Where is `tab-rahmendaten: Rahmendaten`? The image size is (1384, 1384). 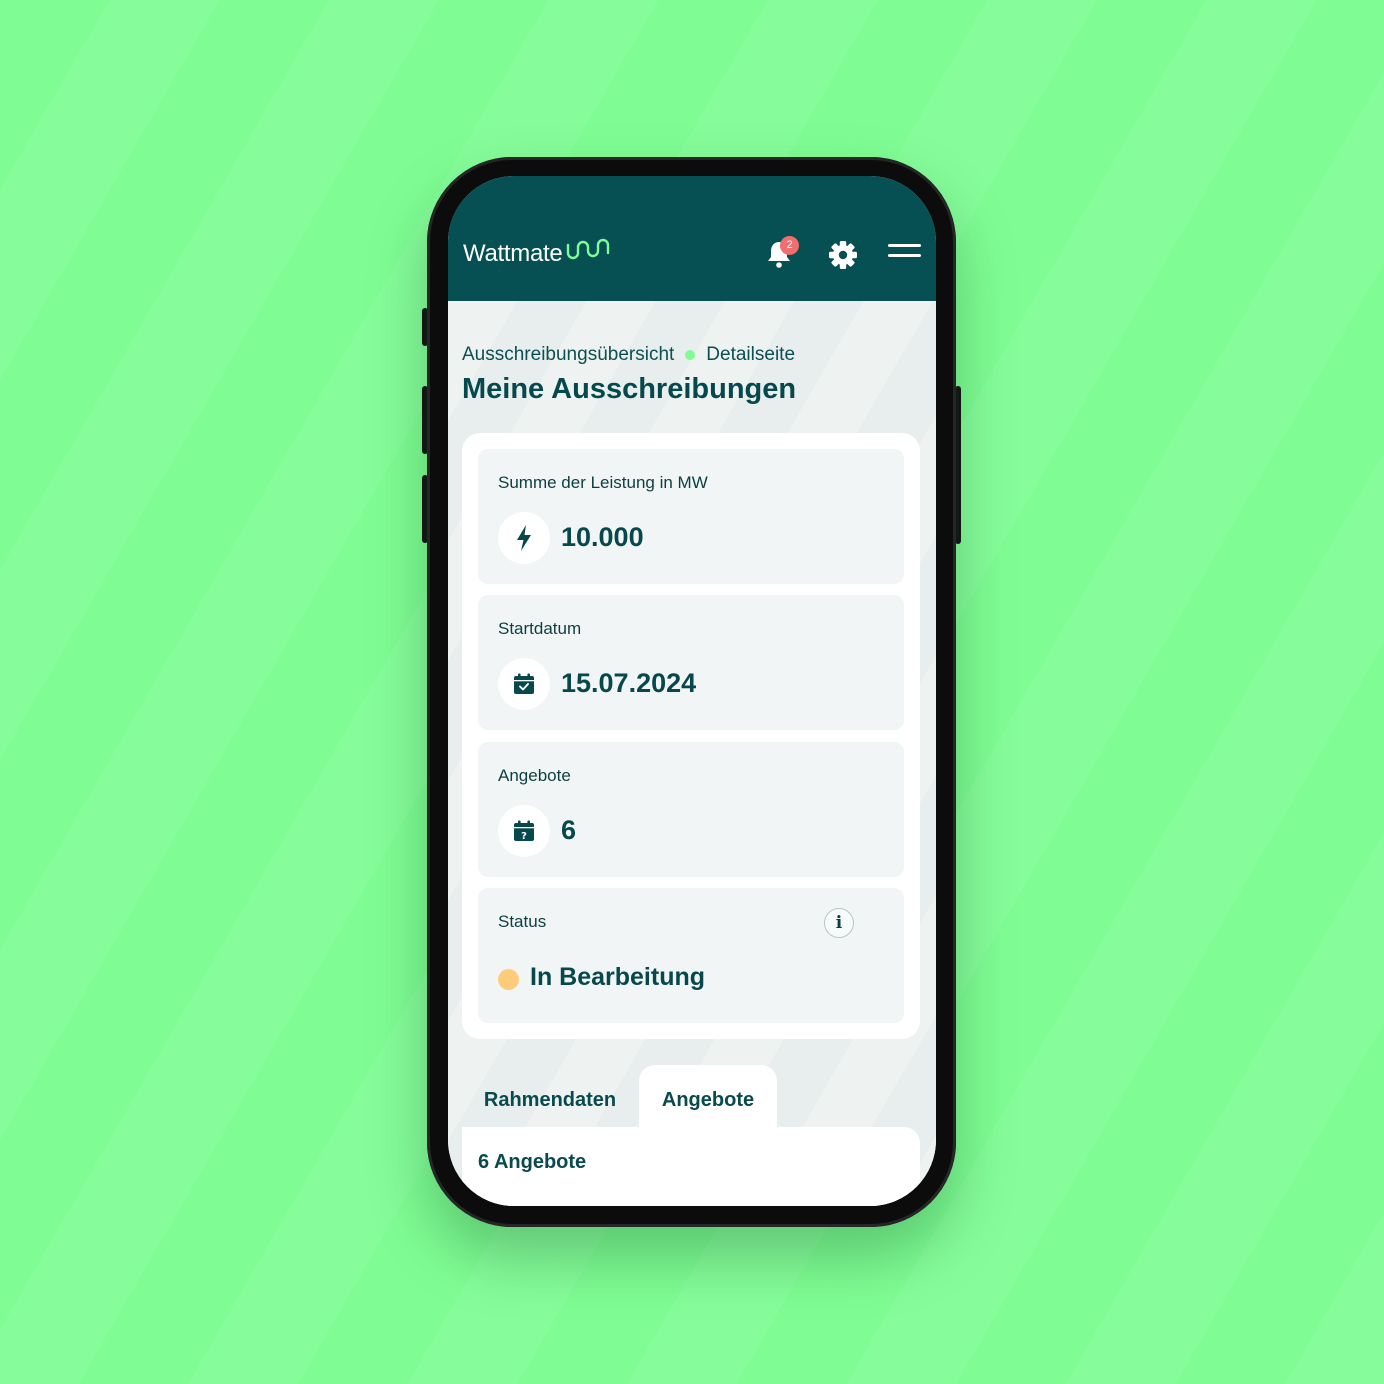
tab-rahmendaten: Rahmendaten is located at coordinates (550, 1100).